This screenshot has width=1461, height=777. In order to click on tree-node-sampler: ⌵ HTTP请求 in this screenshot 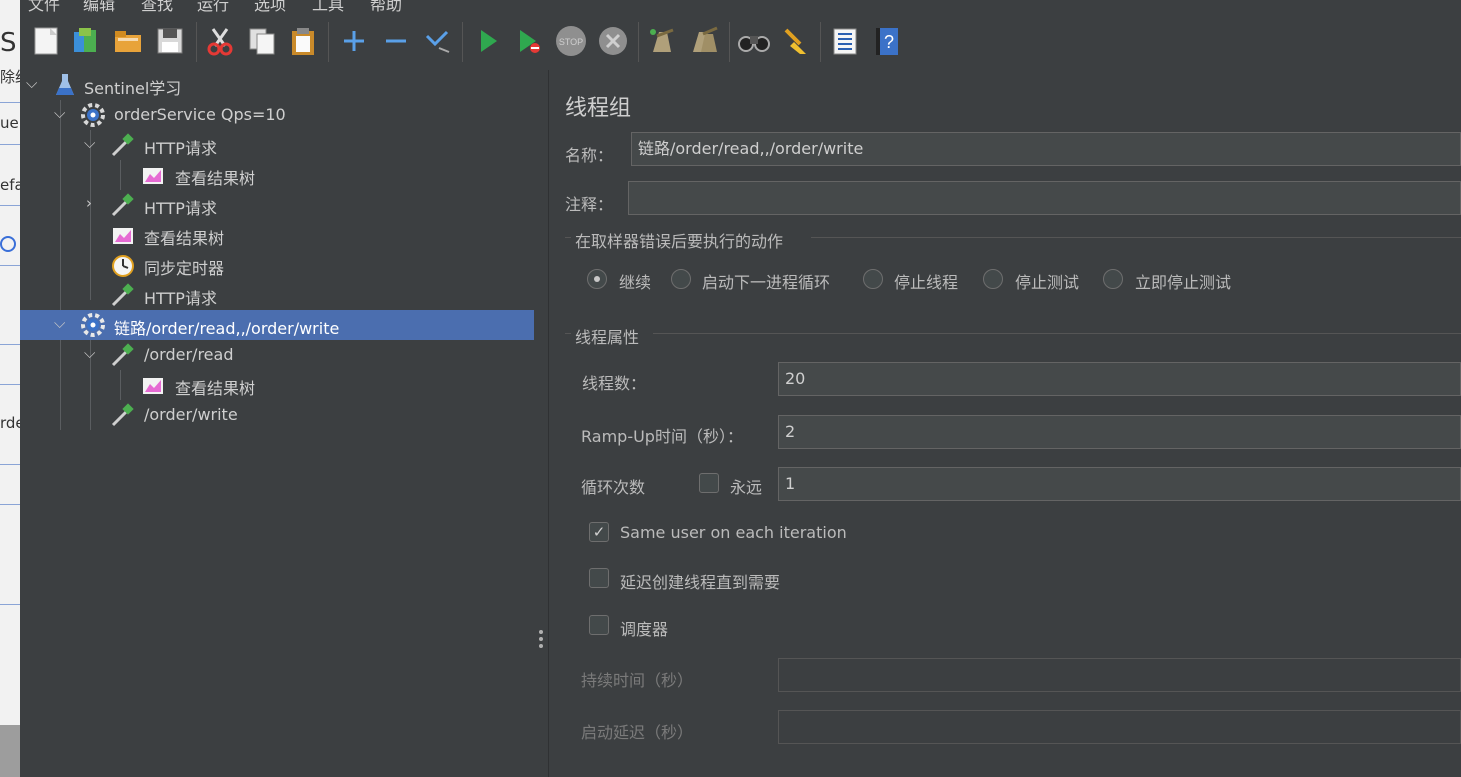, I will do `click(277, 145)`.